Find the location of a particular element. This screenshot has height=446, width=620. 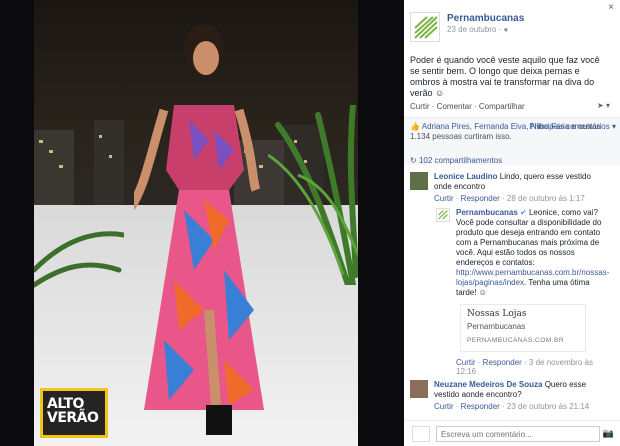

comment-author: Neuzane Medeiros De Souza is located at coordinates (488, 384).